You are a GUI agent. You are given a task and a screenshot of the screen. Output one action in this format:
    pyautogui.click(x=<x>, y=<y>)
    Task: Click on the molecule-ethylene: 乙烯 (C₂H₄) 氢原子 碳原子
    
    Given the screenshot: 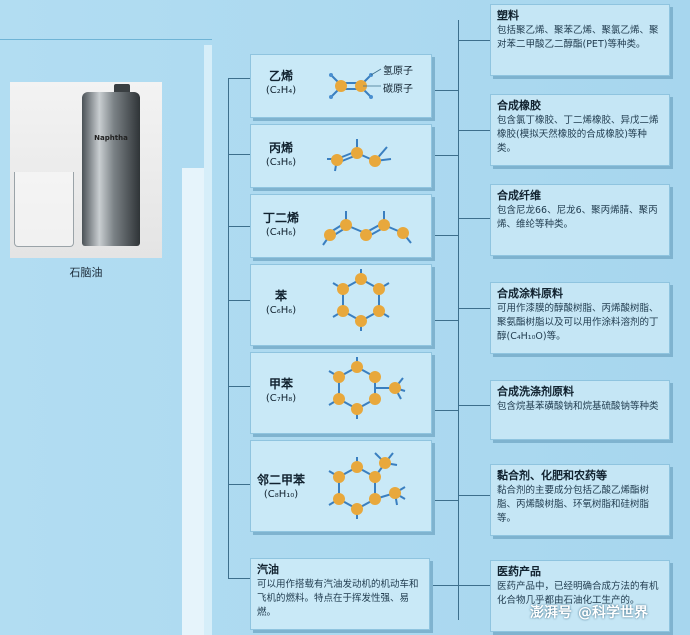 What is the action you would take?
    pyautogui.click(x=341, y=86)
    